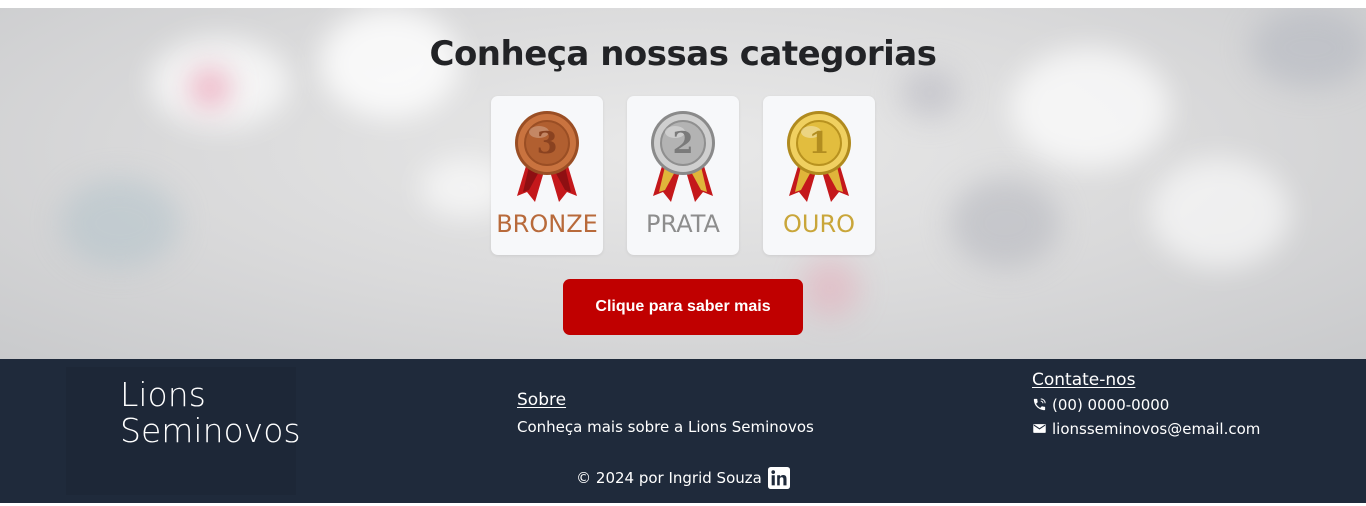 The width and height of the screenshot is (1366, 506). I want to click on silver-medal-icon: 2, so click(683, 156).